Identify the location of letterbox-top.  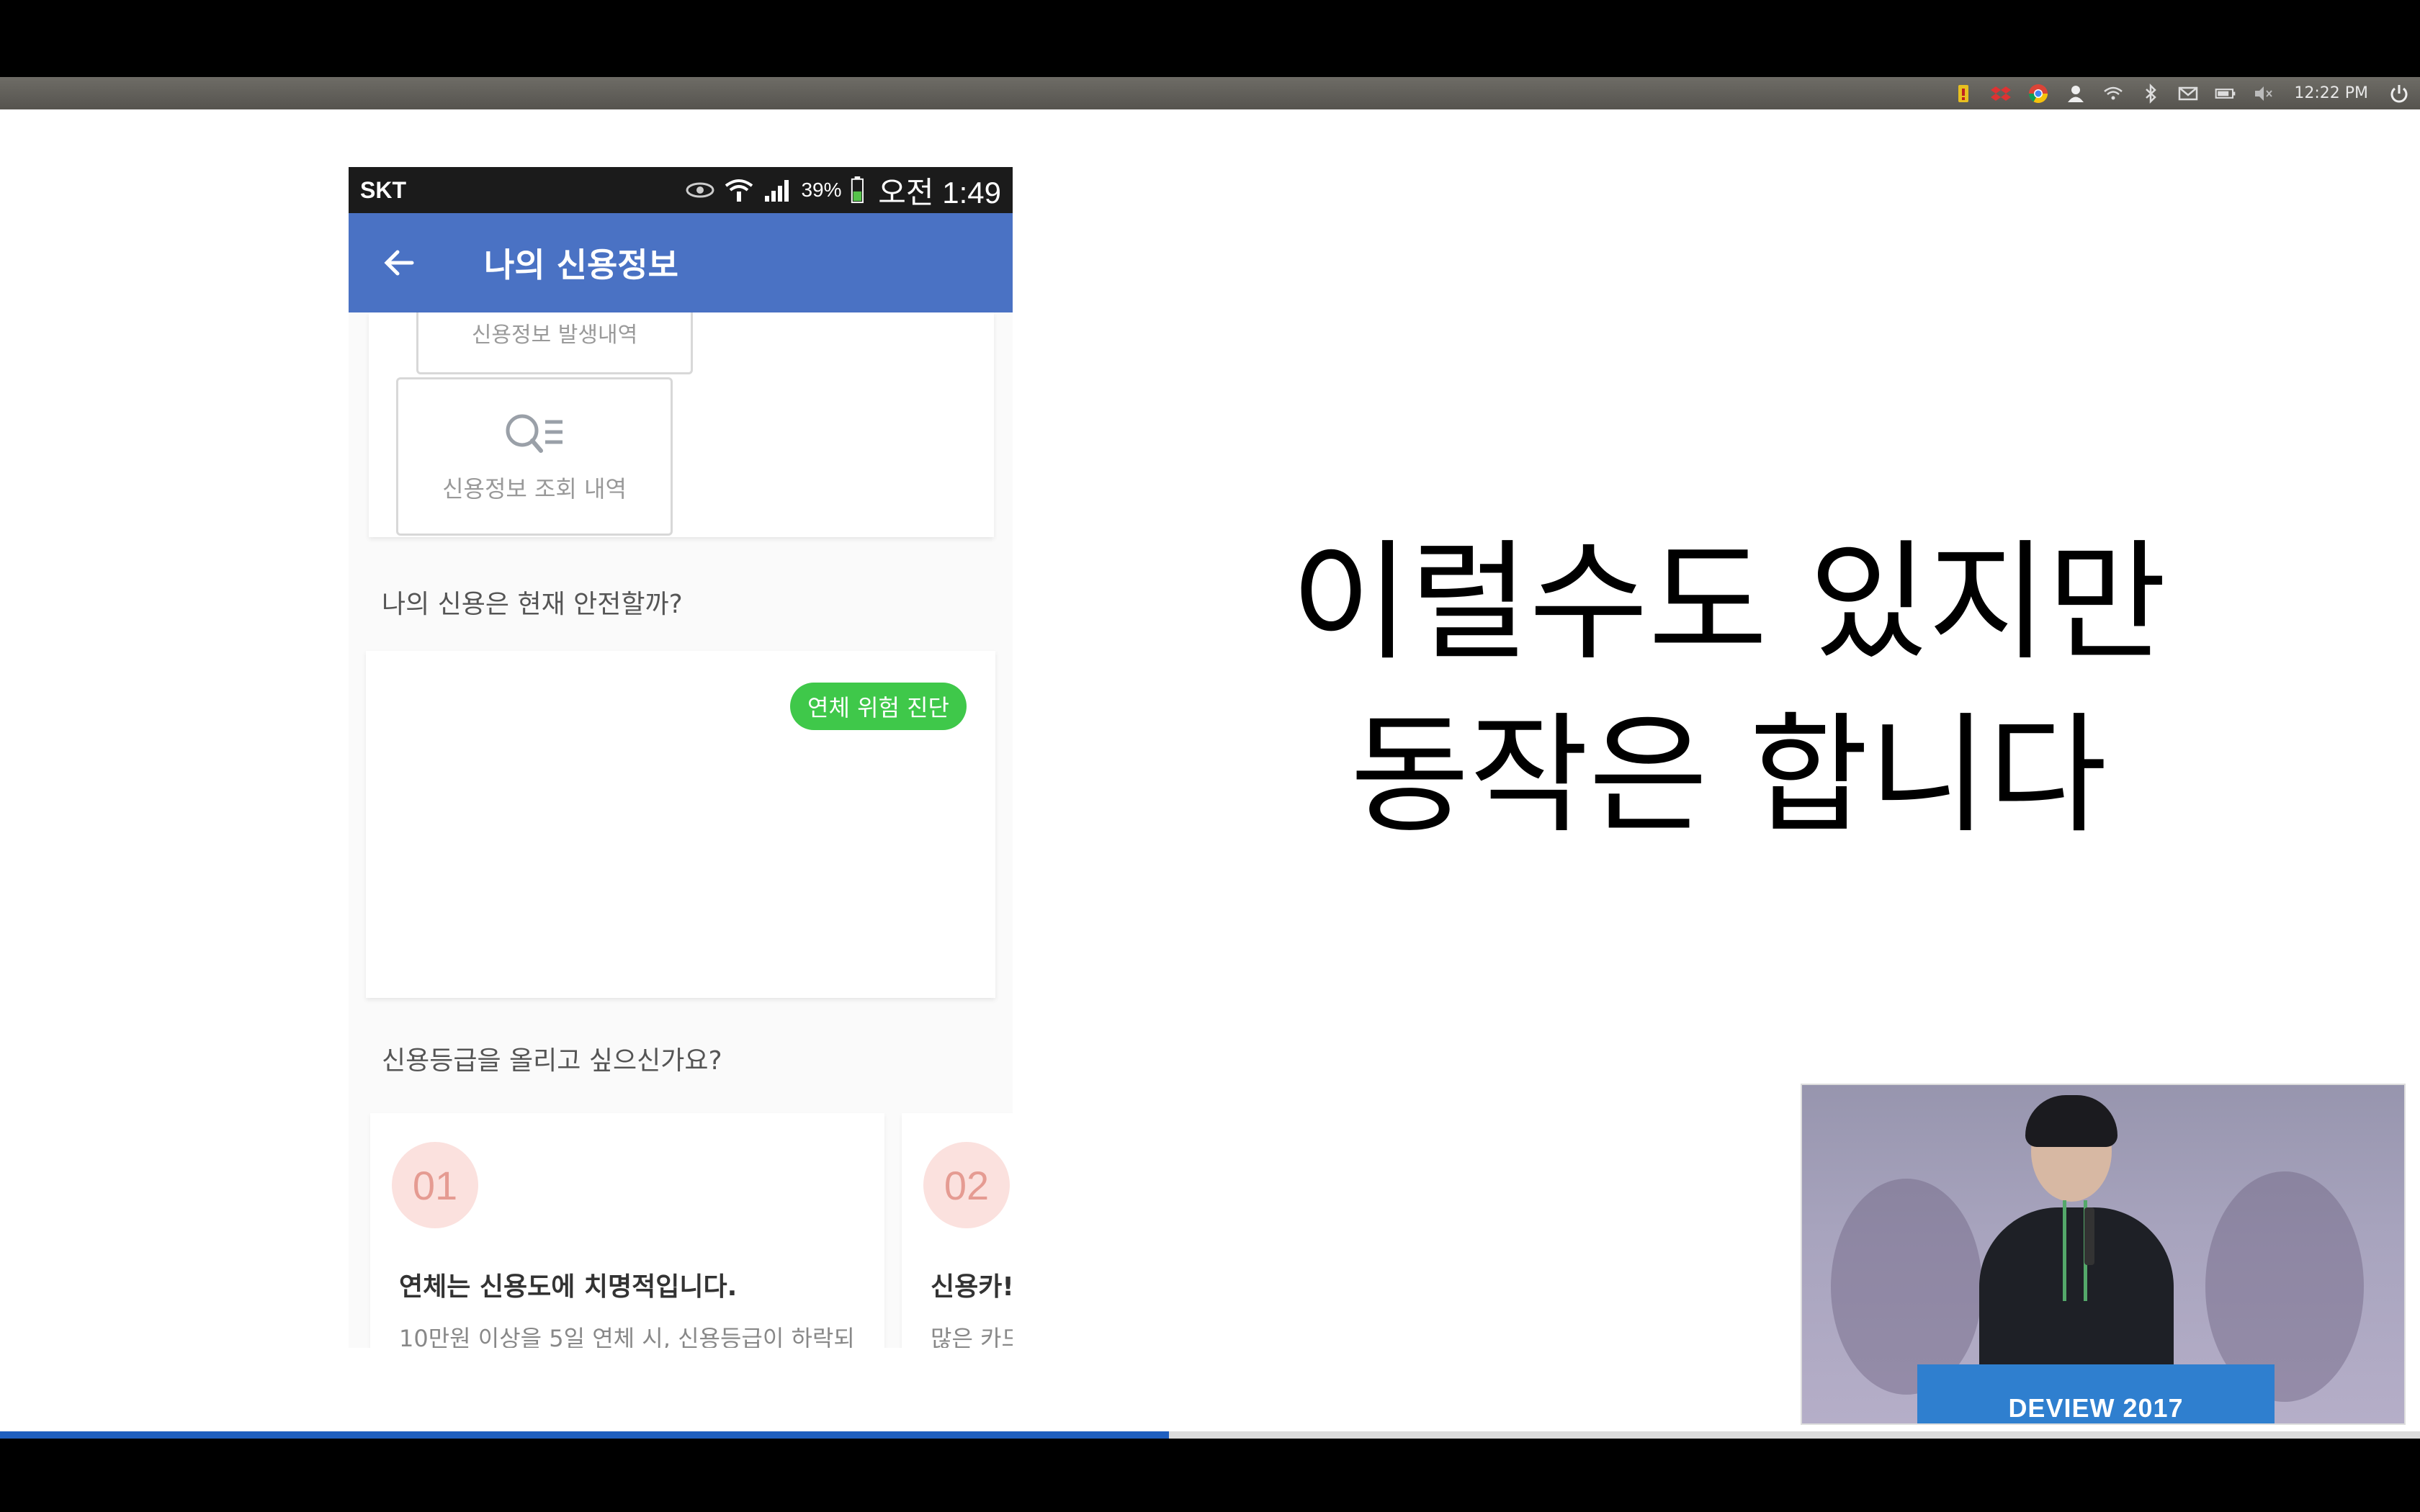
(1210, 38).